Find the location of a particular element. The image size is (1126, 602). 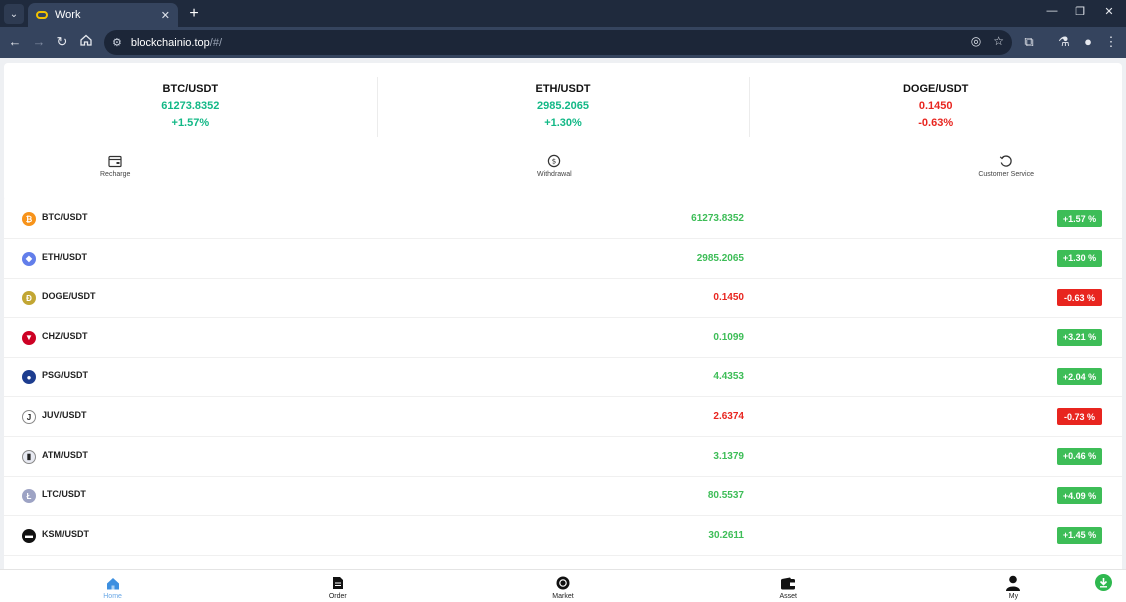

coin-price: 61273.8352 is located at coordinates (717, 218).